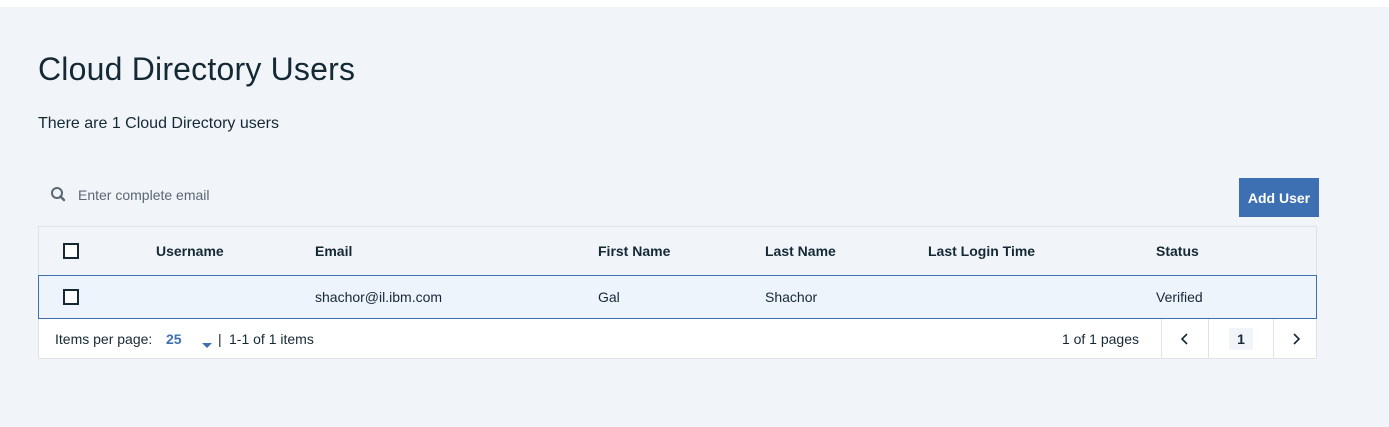  Describe the element at coordinates (190, 251) in the screenshot. I see `column-header-username: Username` at that location.